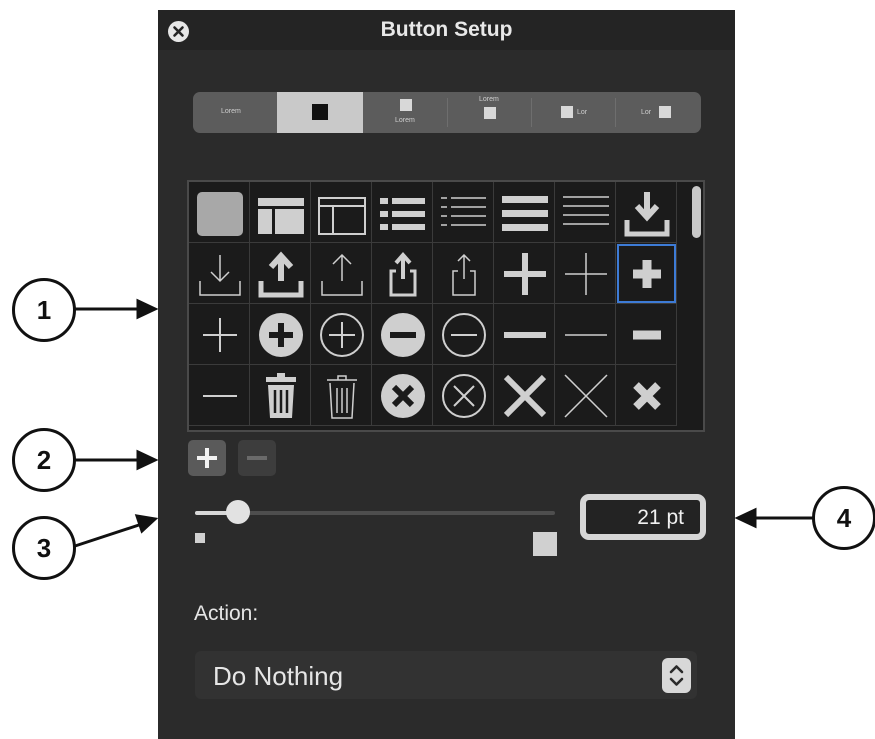  What do you see at coordinates (745, 518) in the screenshot?
I see `arrow-4-head` at bounding box center [745, 518].